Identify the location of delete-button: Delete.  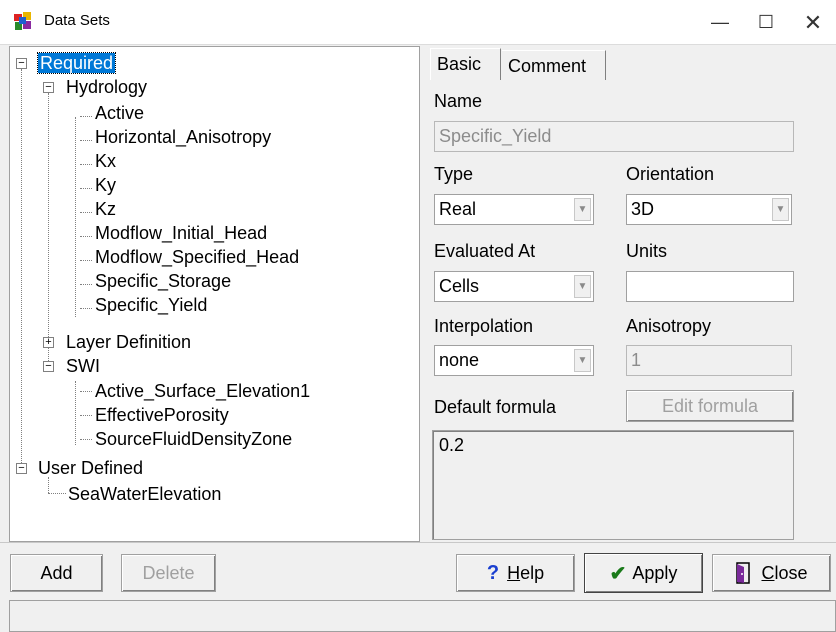
(168, 573).